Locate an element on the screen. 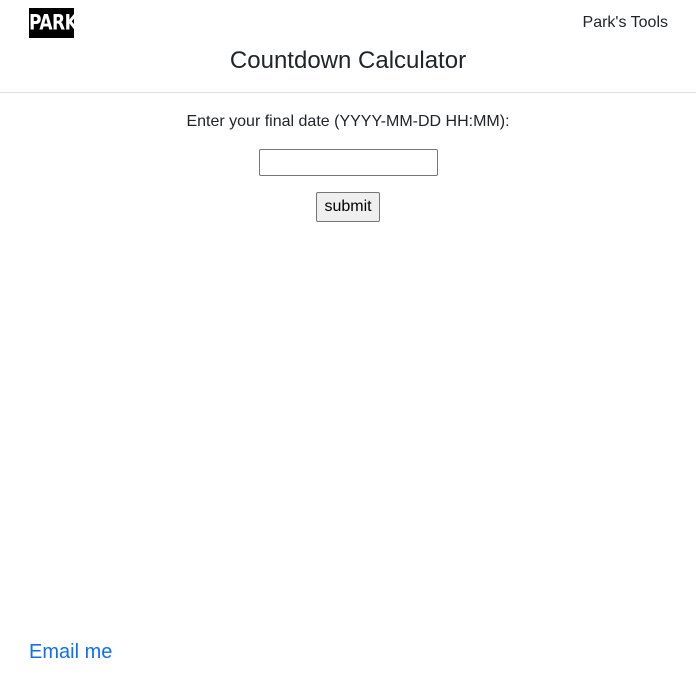  parks-tools-link: Park's Tools is located at coordinates (625, 23).